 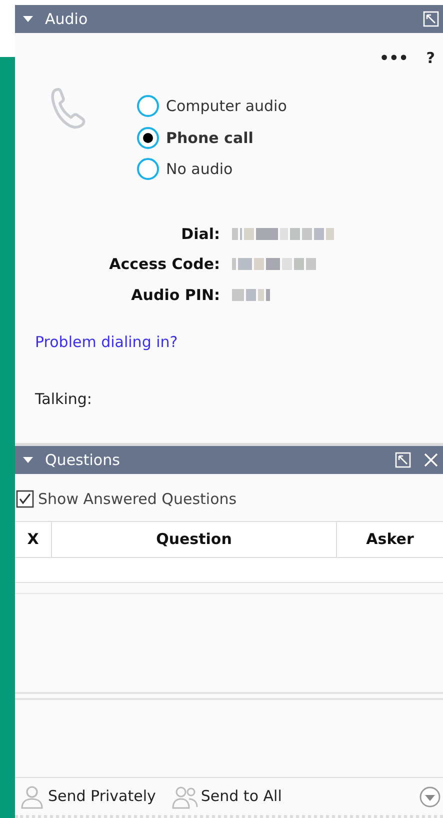 I want to click on checkbox, so click(x=25, y=499).